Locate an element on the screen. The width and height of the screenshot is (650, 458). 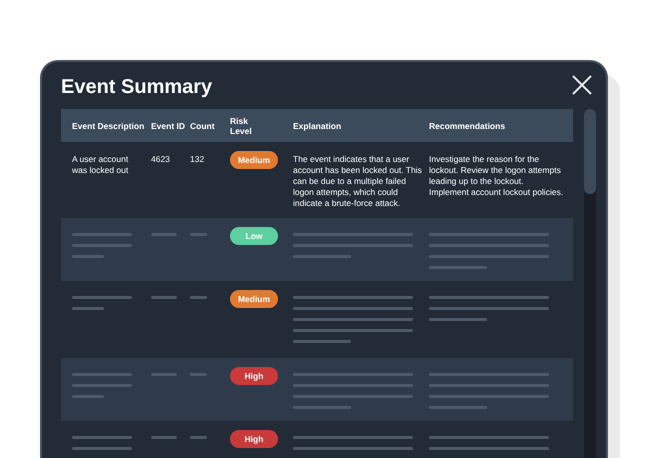
close-icon is located at coordinates (582, 85).